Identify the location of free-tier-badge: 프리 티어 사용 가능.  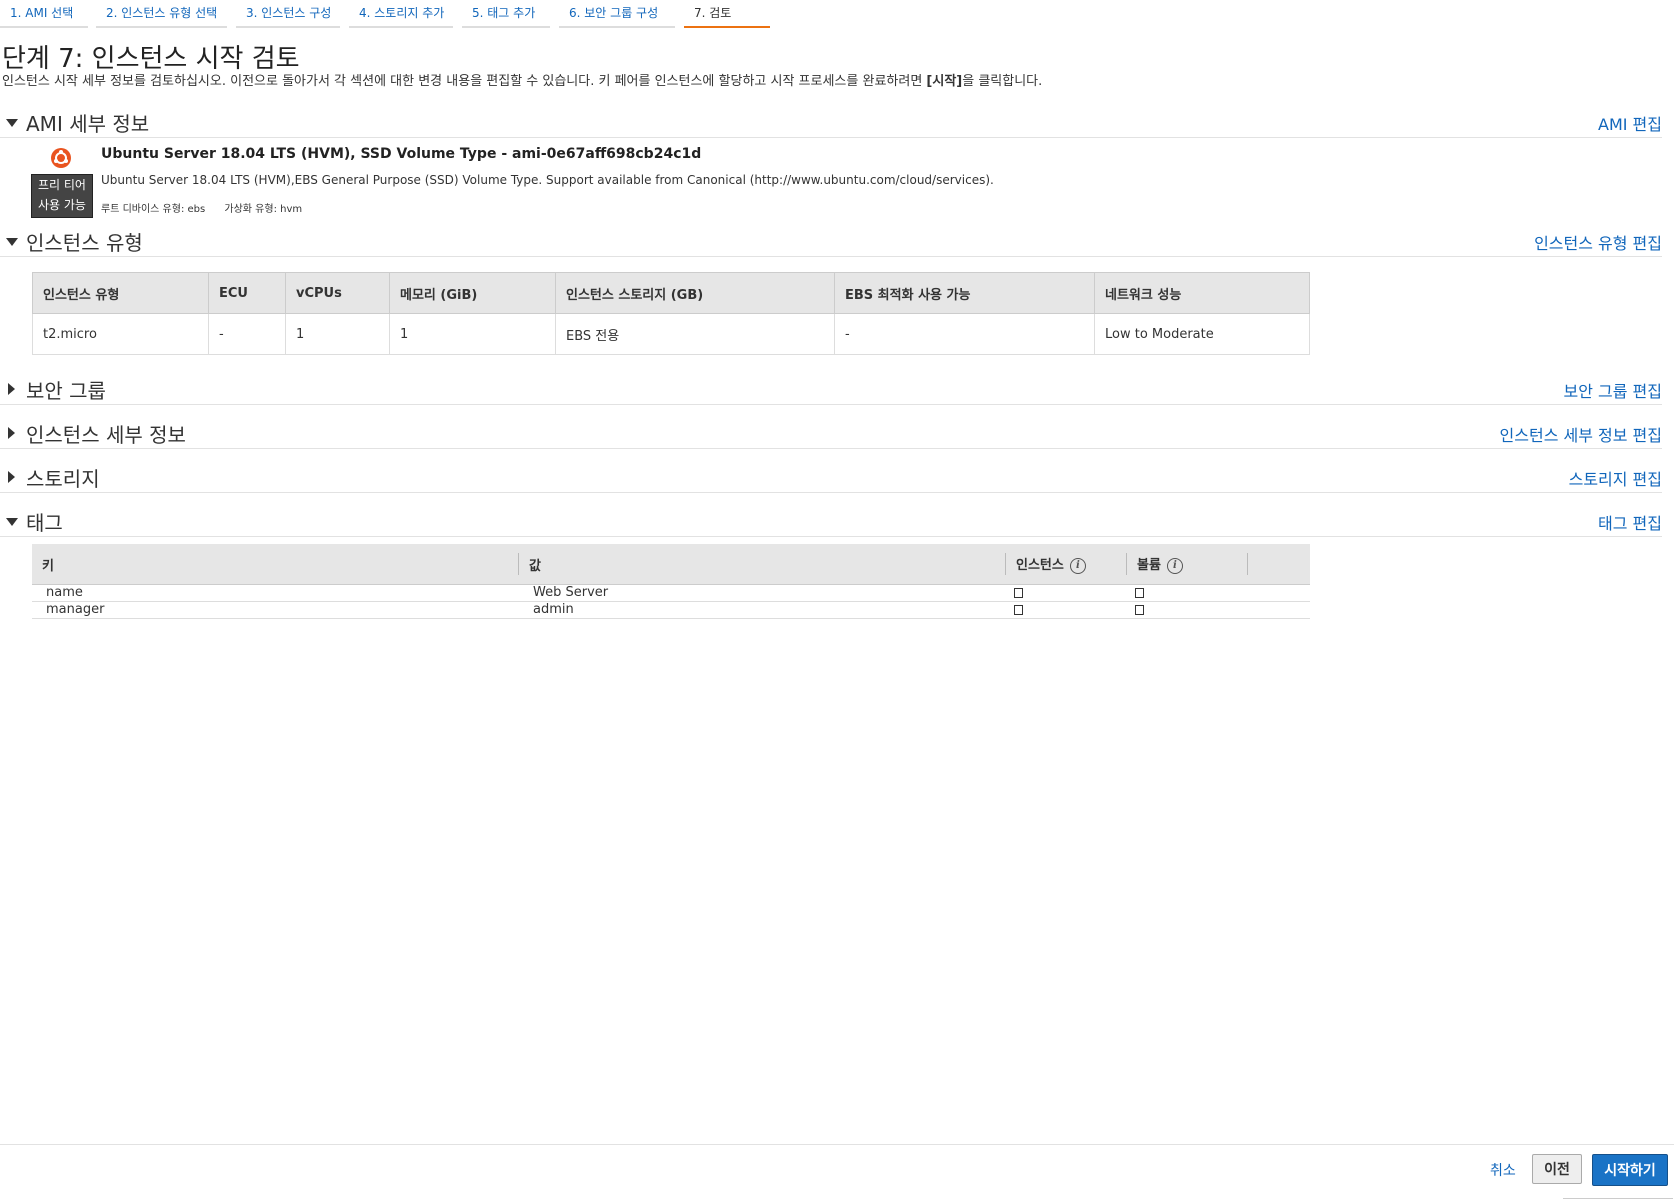
(62, 196).